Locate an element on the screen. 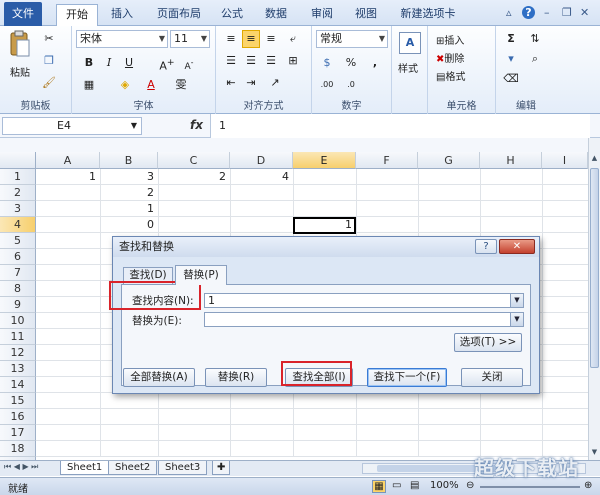 The height and width of the screenshot is (495, 600). row-header: 13 is located at coordinates (18, 369).